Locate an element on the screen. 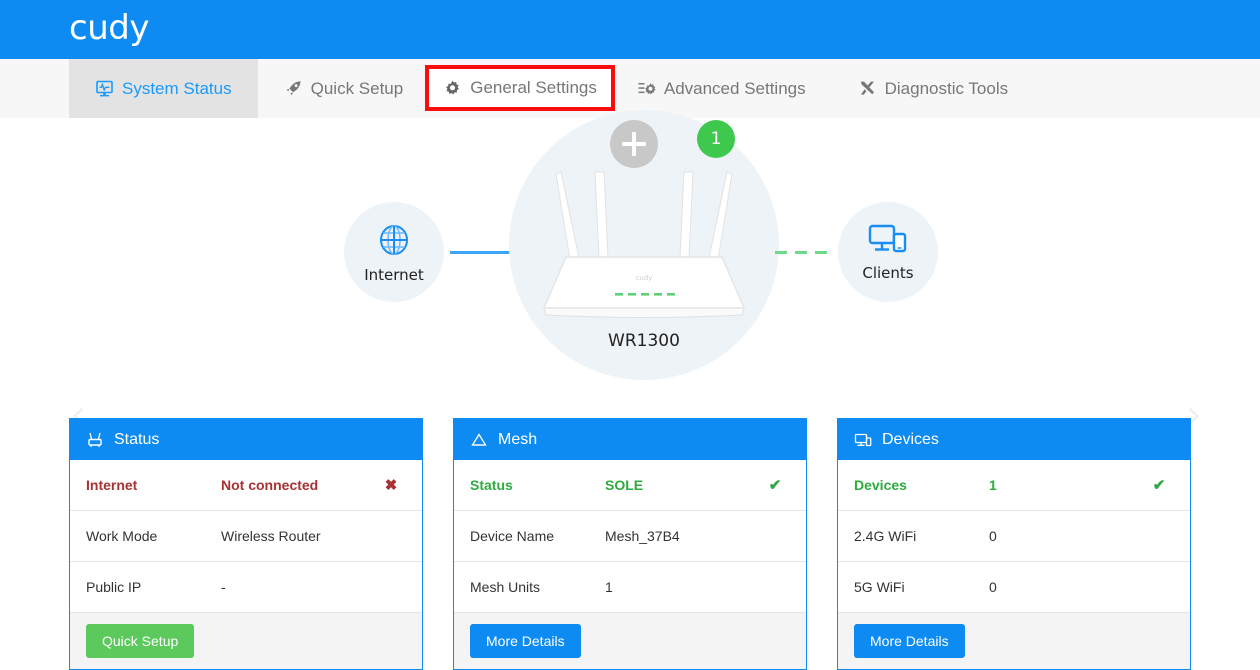 This screenshot has height=670, width=1260. tab-label: Quick Setup is located at coordinates (357, 88).